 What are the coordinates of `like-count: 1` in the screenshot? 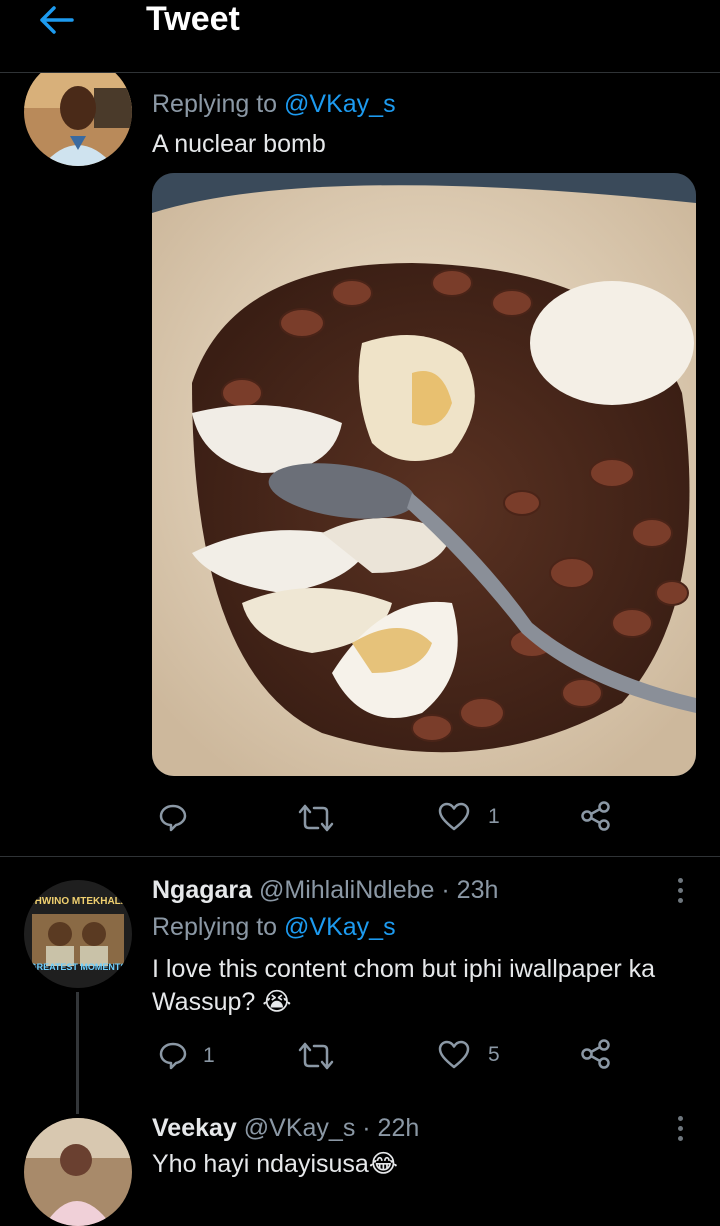 It's located at (494, 816).